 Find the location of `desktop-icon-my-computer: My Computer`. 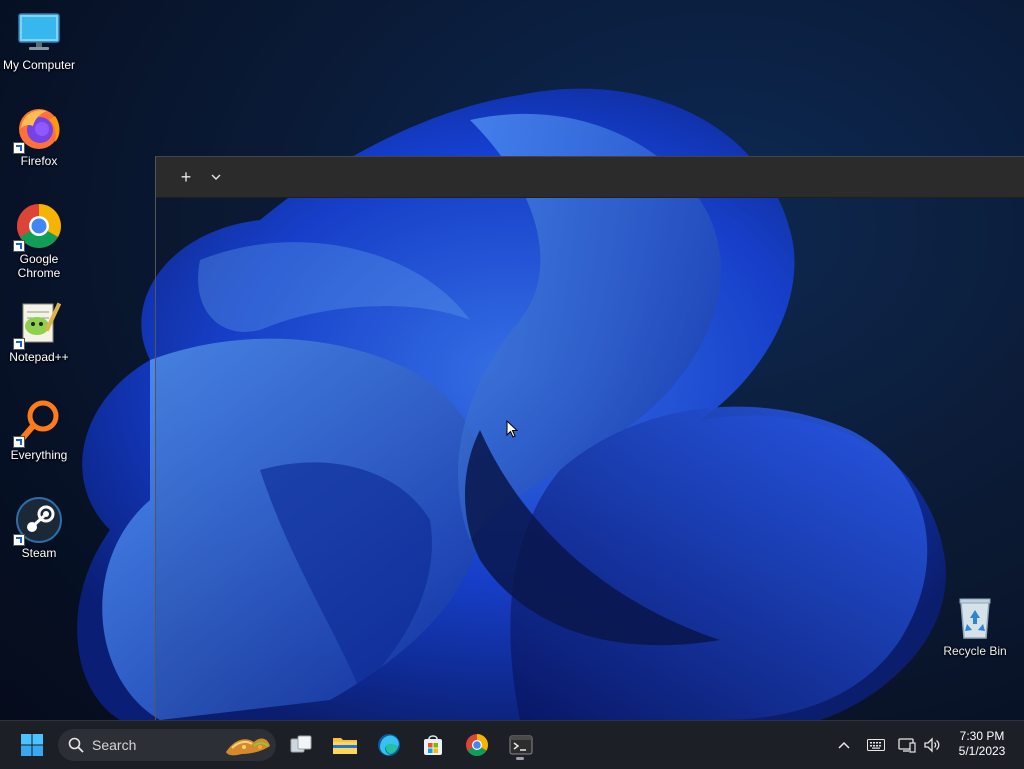

desktop-icon-my-computer: My Computer is located at coordinates (39, 40).